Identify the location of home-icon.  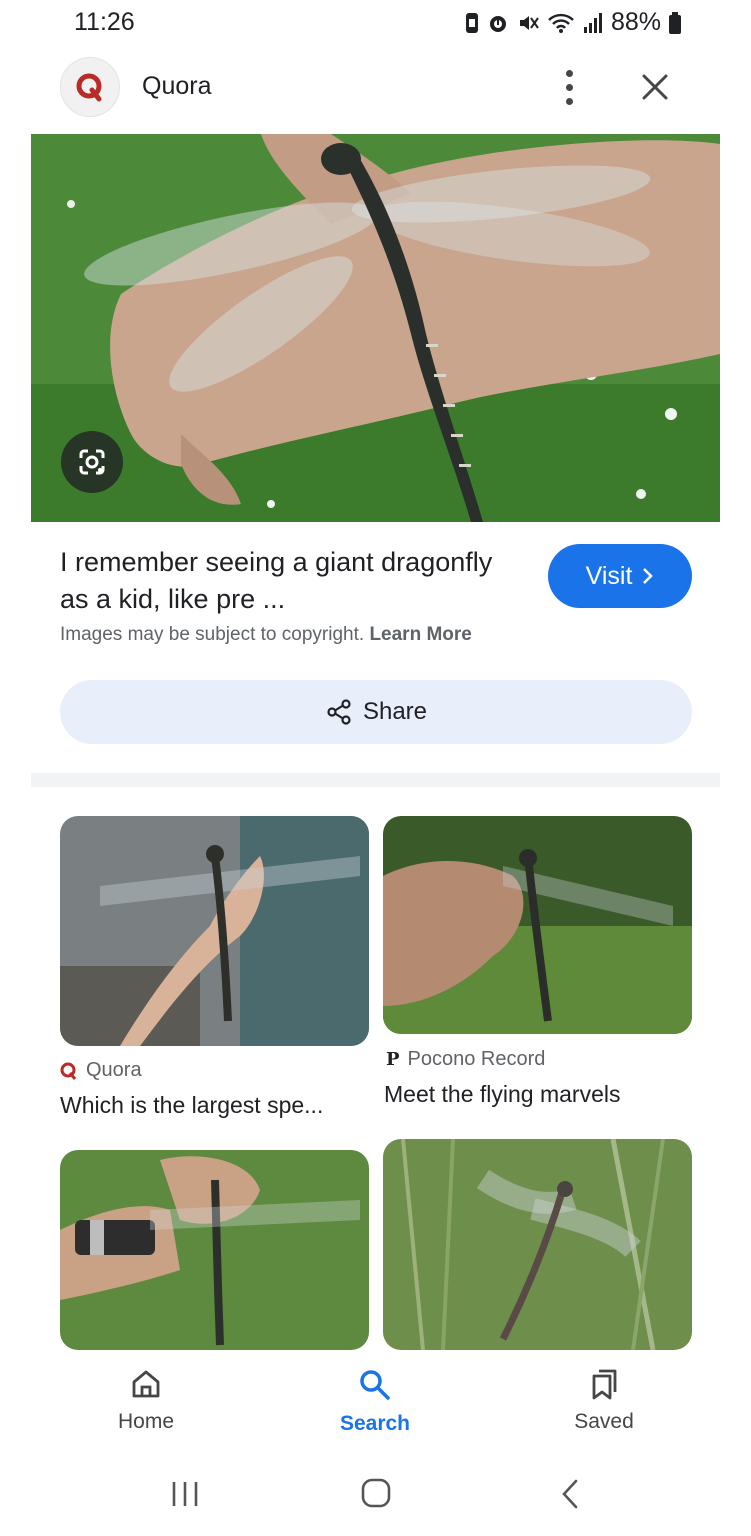
(146, 1384).